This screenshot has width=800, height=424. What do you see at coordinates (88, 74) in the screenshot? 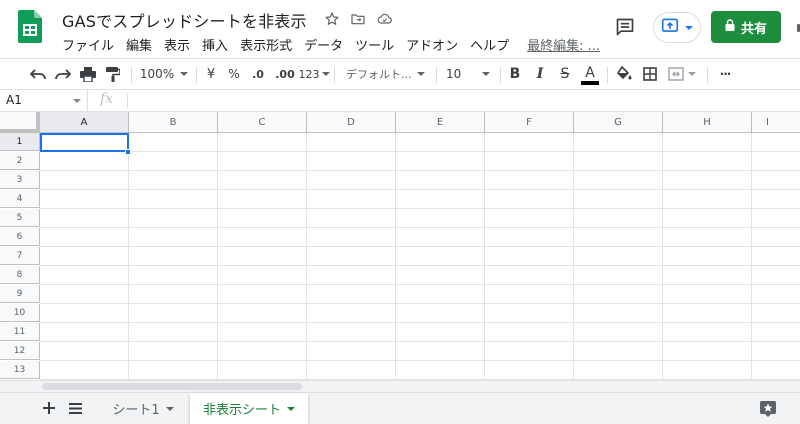
I see `print-icon` at bounding box center [88, 74].